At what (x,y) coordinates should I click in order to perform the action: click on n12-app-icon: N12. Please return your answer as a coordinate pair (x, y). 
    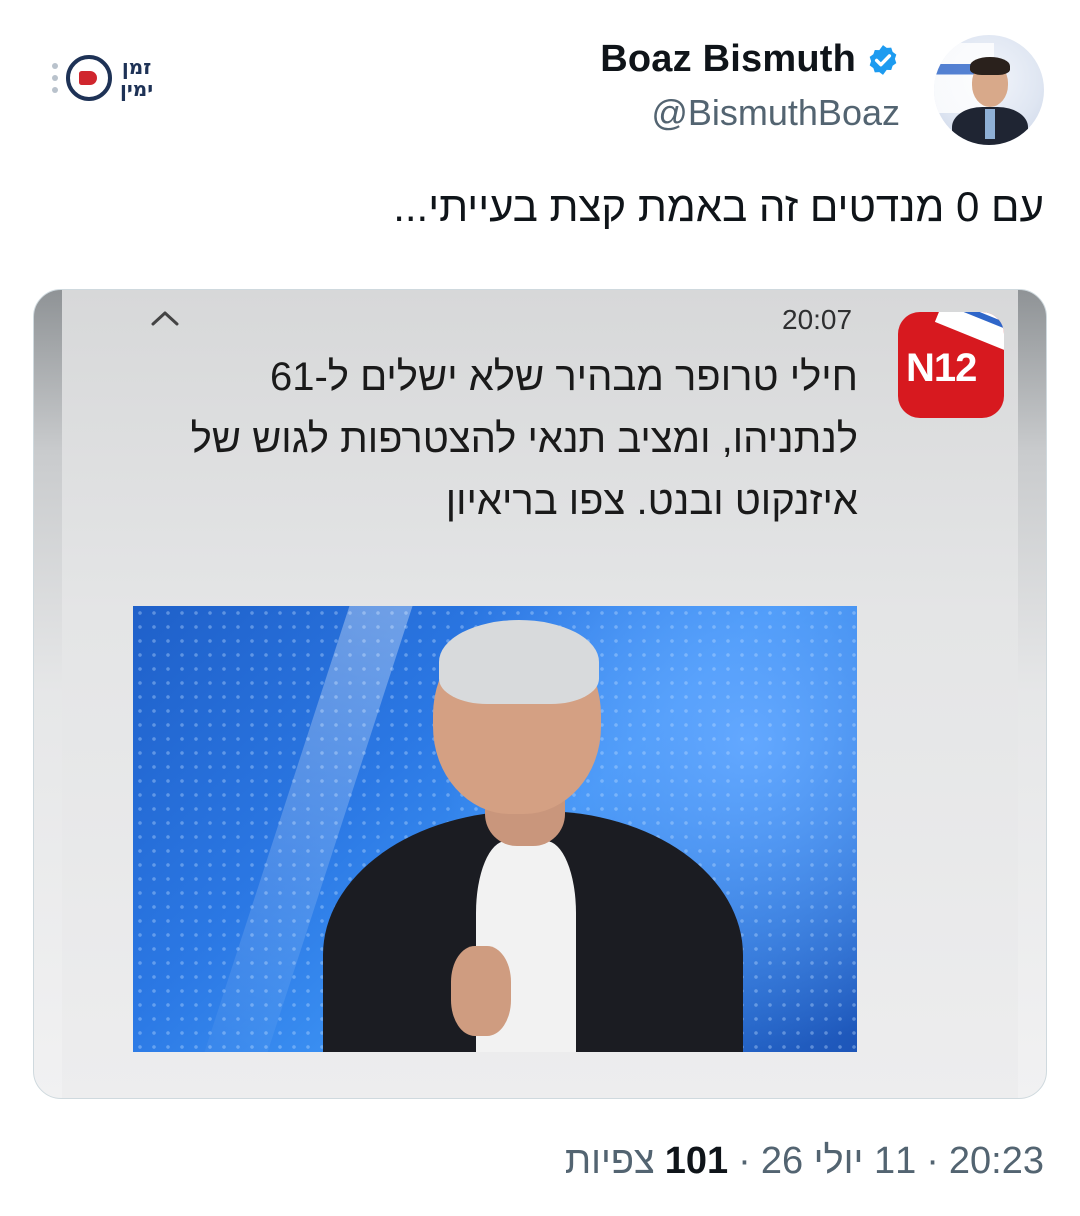
    Looking at the image, I should click on (951, 365).